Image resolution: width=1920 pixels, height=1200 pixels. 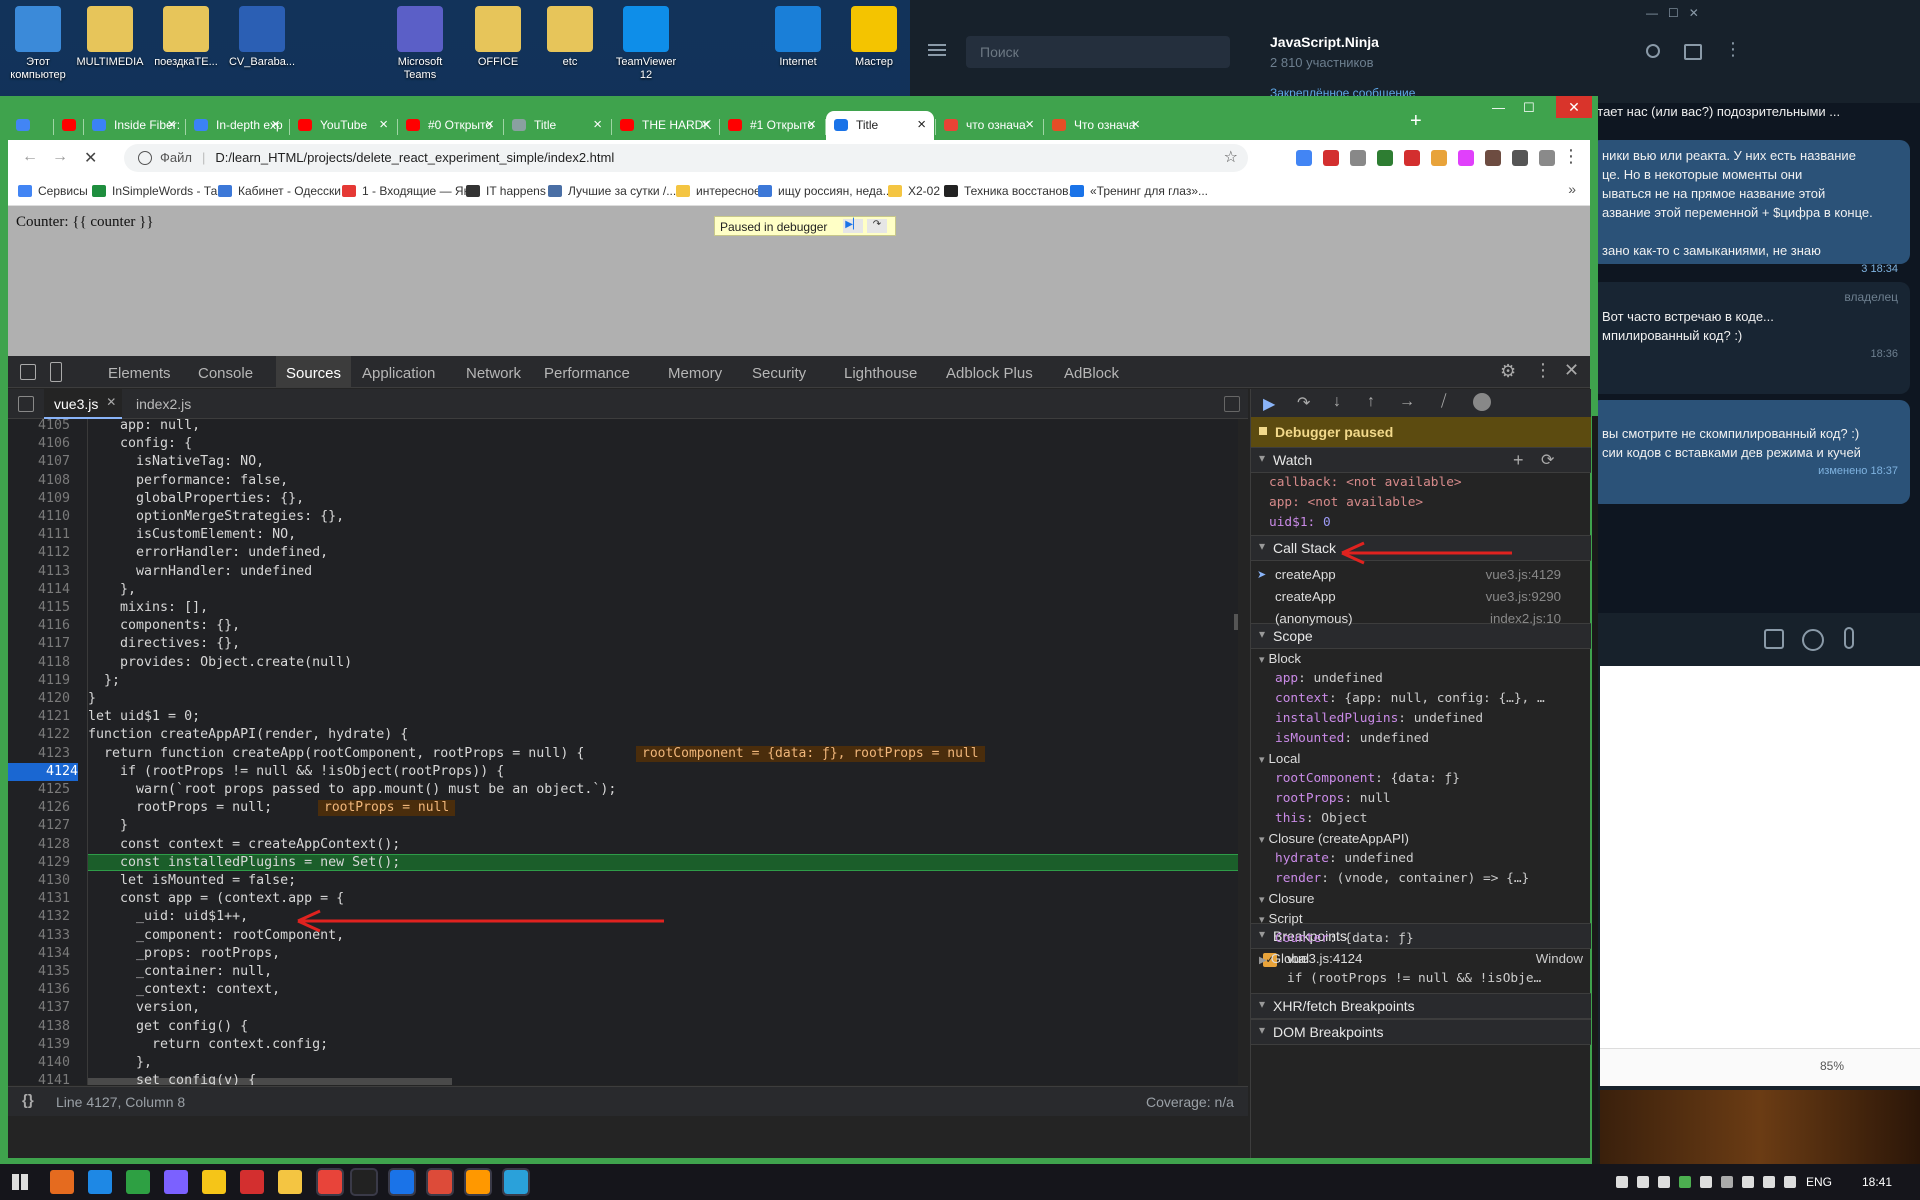 I want to click on start-icon, so click(x=20, y=1182).